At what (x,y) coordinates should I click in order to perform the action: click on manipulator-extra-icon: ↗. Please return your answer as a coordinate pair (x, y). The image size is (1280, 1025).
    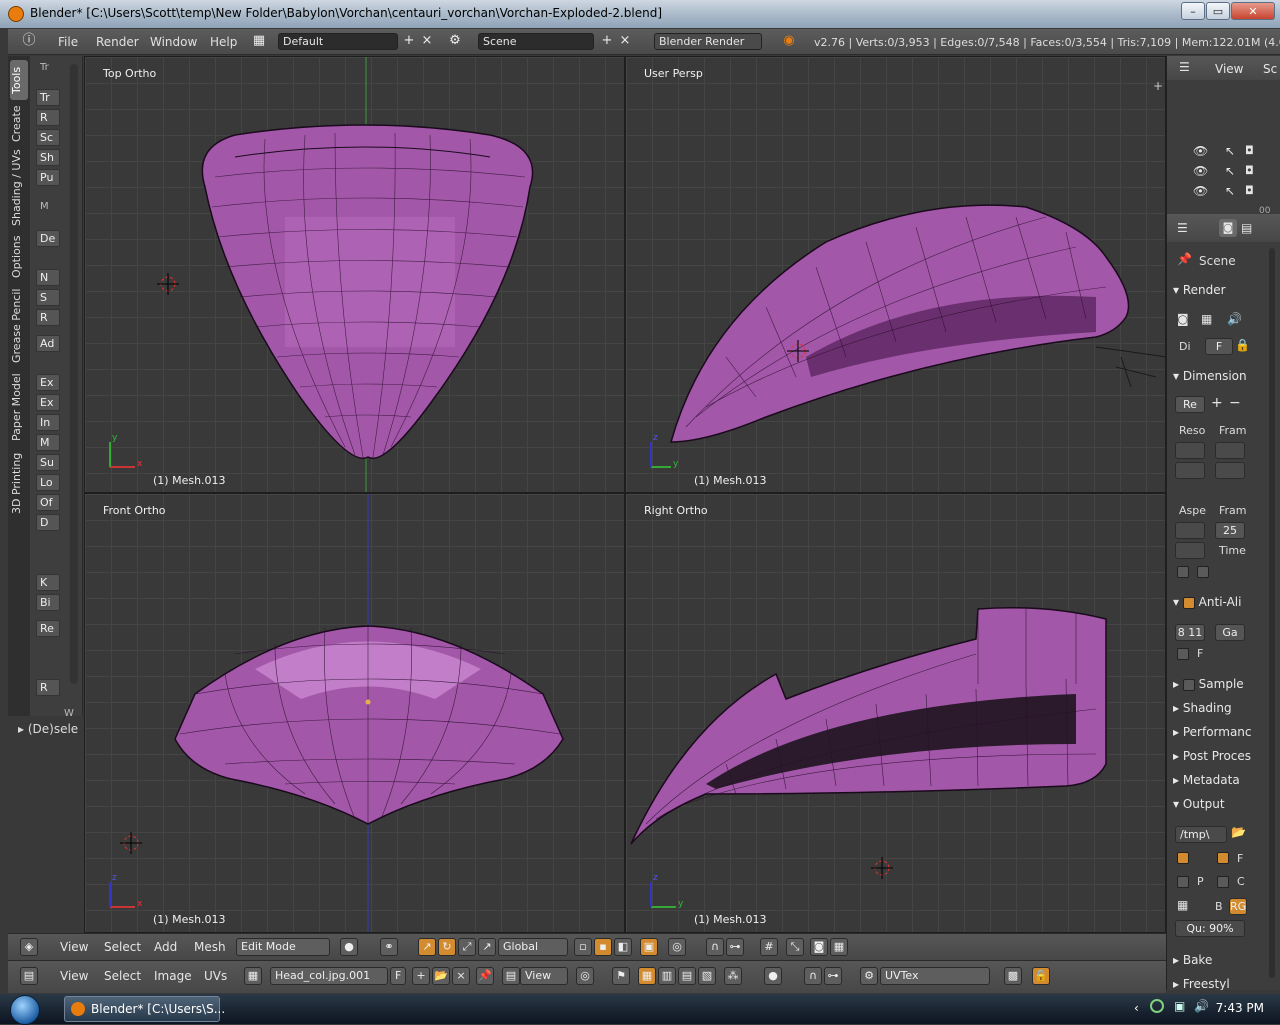
    Looking at the image, I should click on (487, 947).